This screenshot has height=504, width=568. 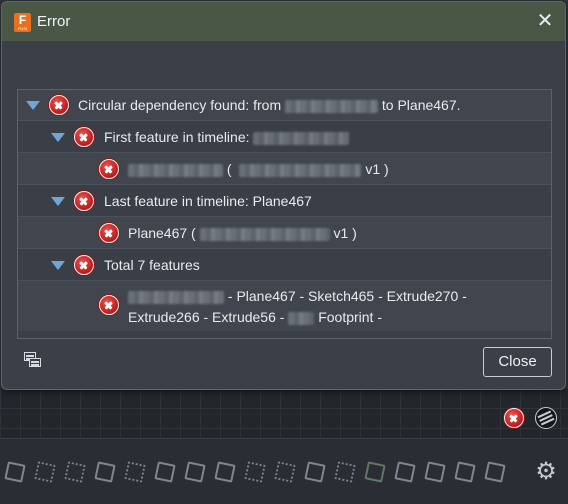 I want to click on last-item-name: Plane467 (, so click(x=162, y=233).